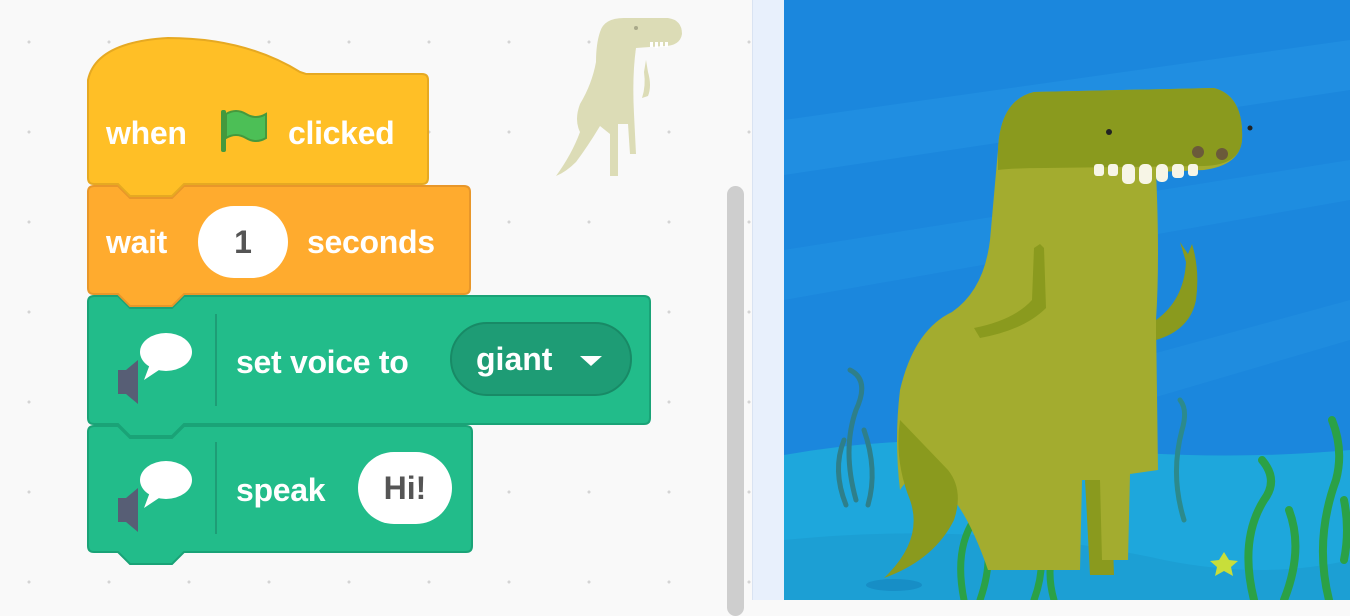 This screenshot has height=616, width=1350. What do you see at coordinates (735, 401) in the screenshot?
I see `workspace-vertical-scrollbar` at bounding box center [735, 401].